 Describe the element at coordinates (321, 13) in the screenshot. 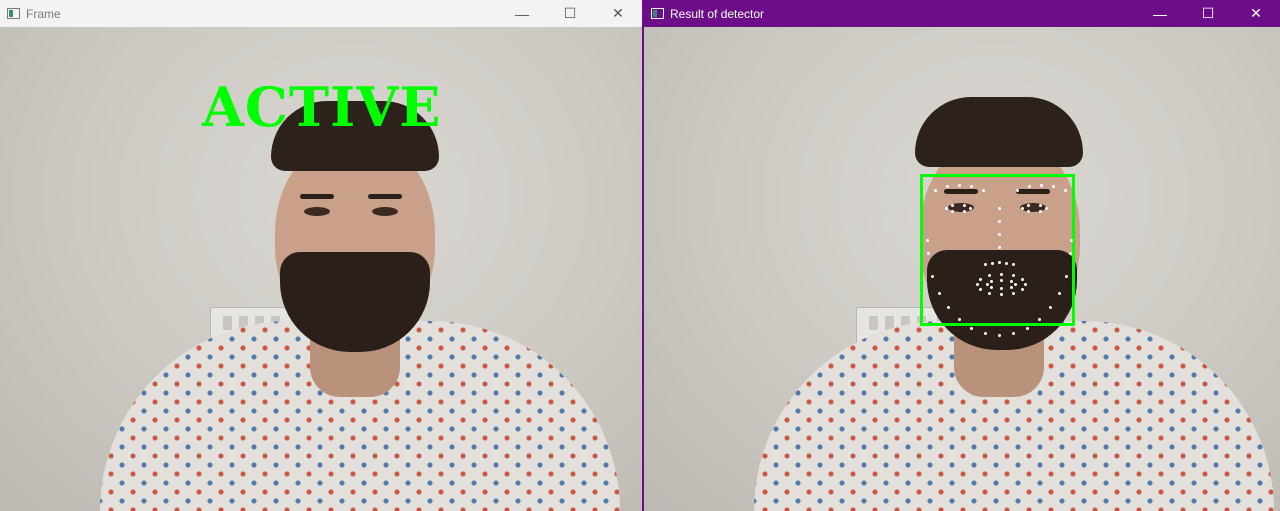

I see `frame-titlebar: Frame — ☐ ✕` at that location.